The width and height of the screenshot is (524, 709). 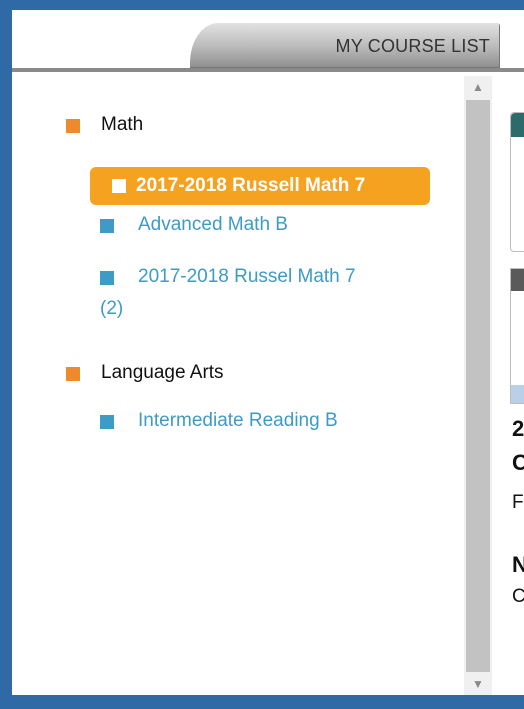 What do you see at coordinates (517, 394) in the screenshot?
I see `course-card-footer` at bounding box center [517, 394].